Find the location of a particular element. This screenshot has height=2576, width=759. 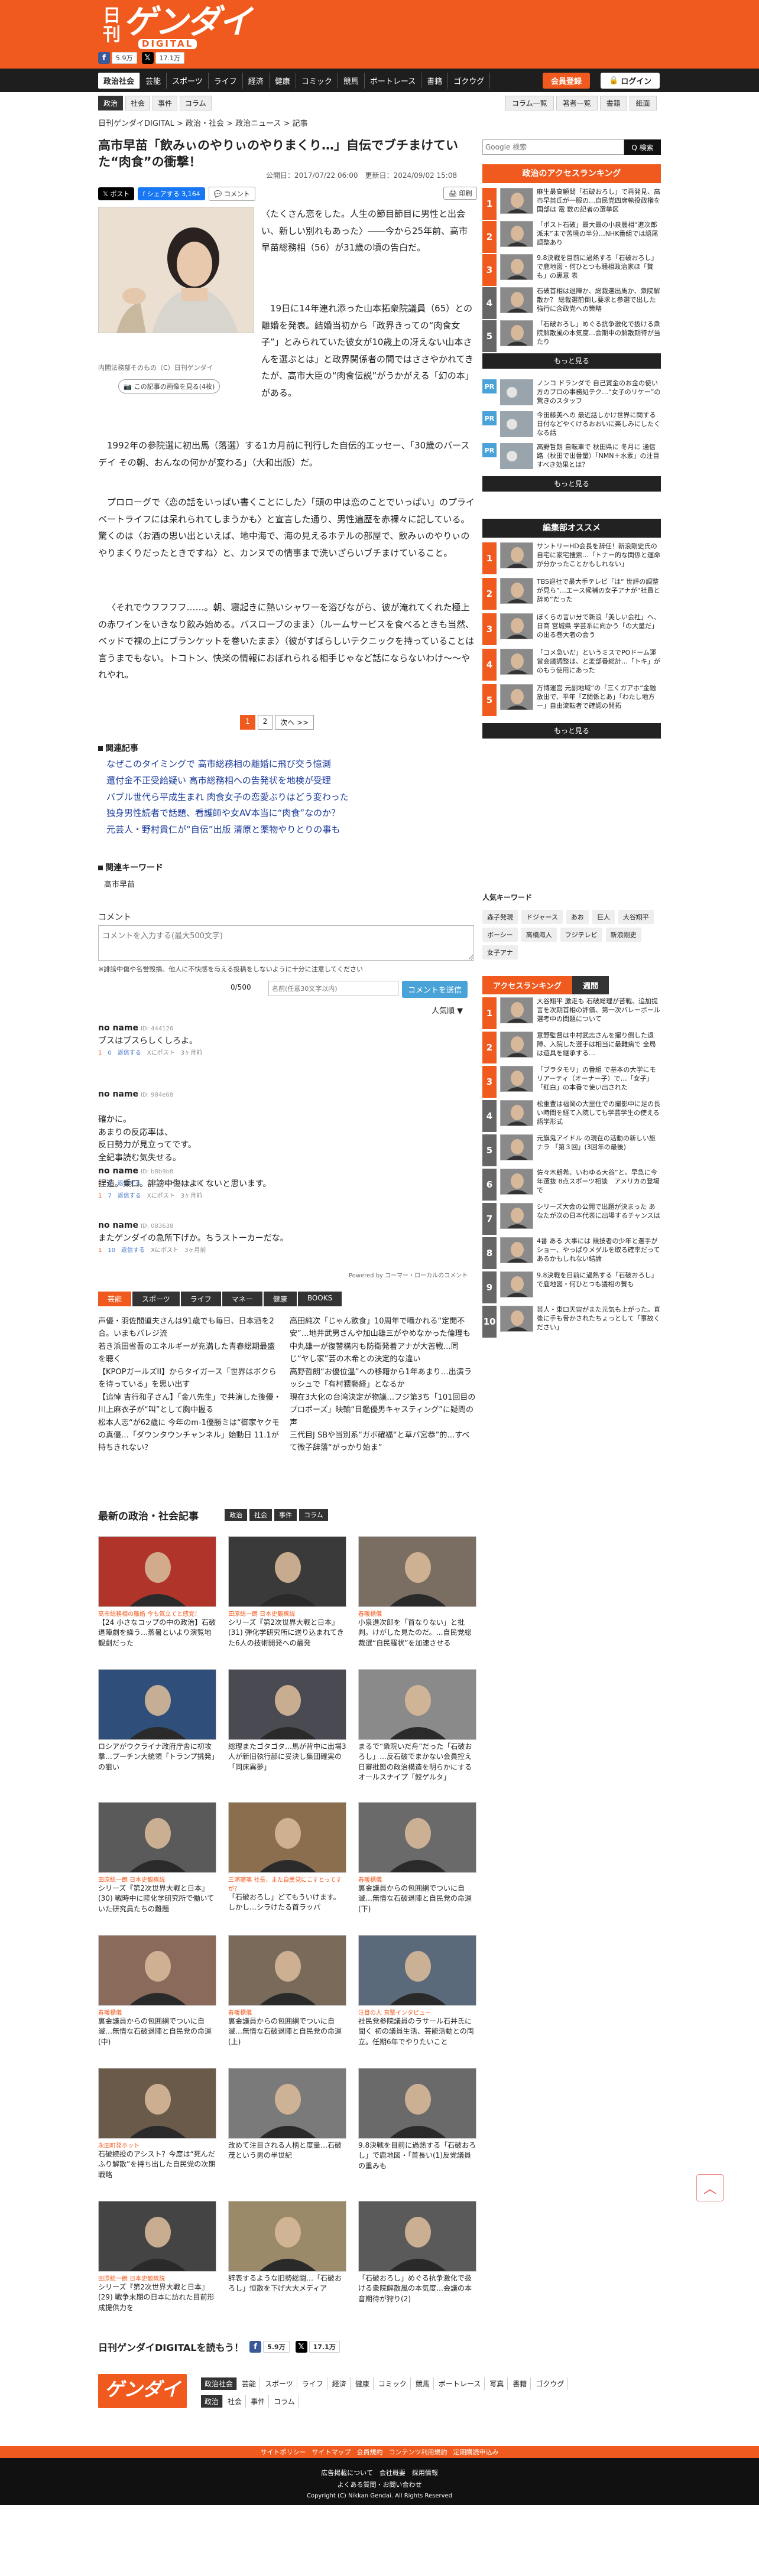

footer-bar-link: サイトポリシー is located at coordinates (283, 2452).